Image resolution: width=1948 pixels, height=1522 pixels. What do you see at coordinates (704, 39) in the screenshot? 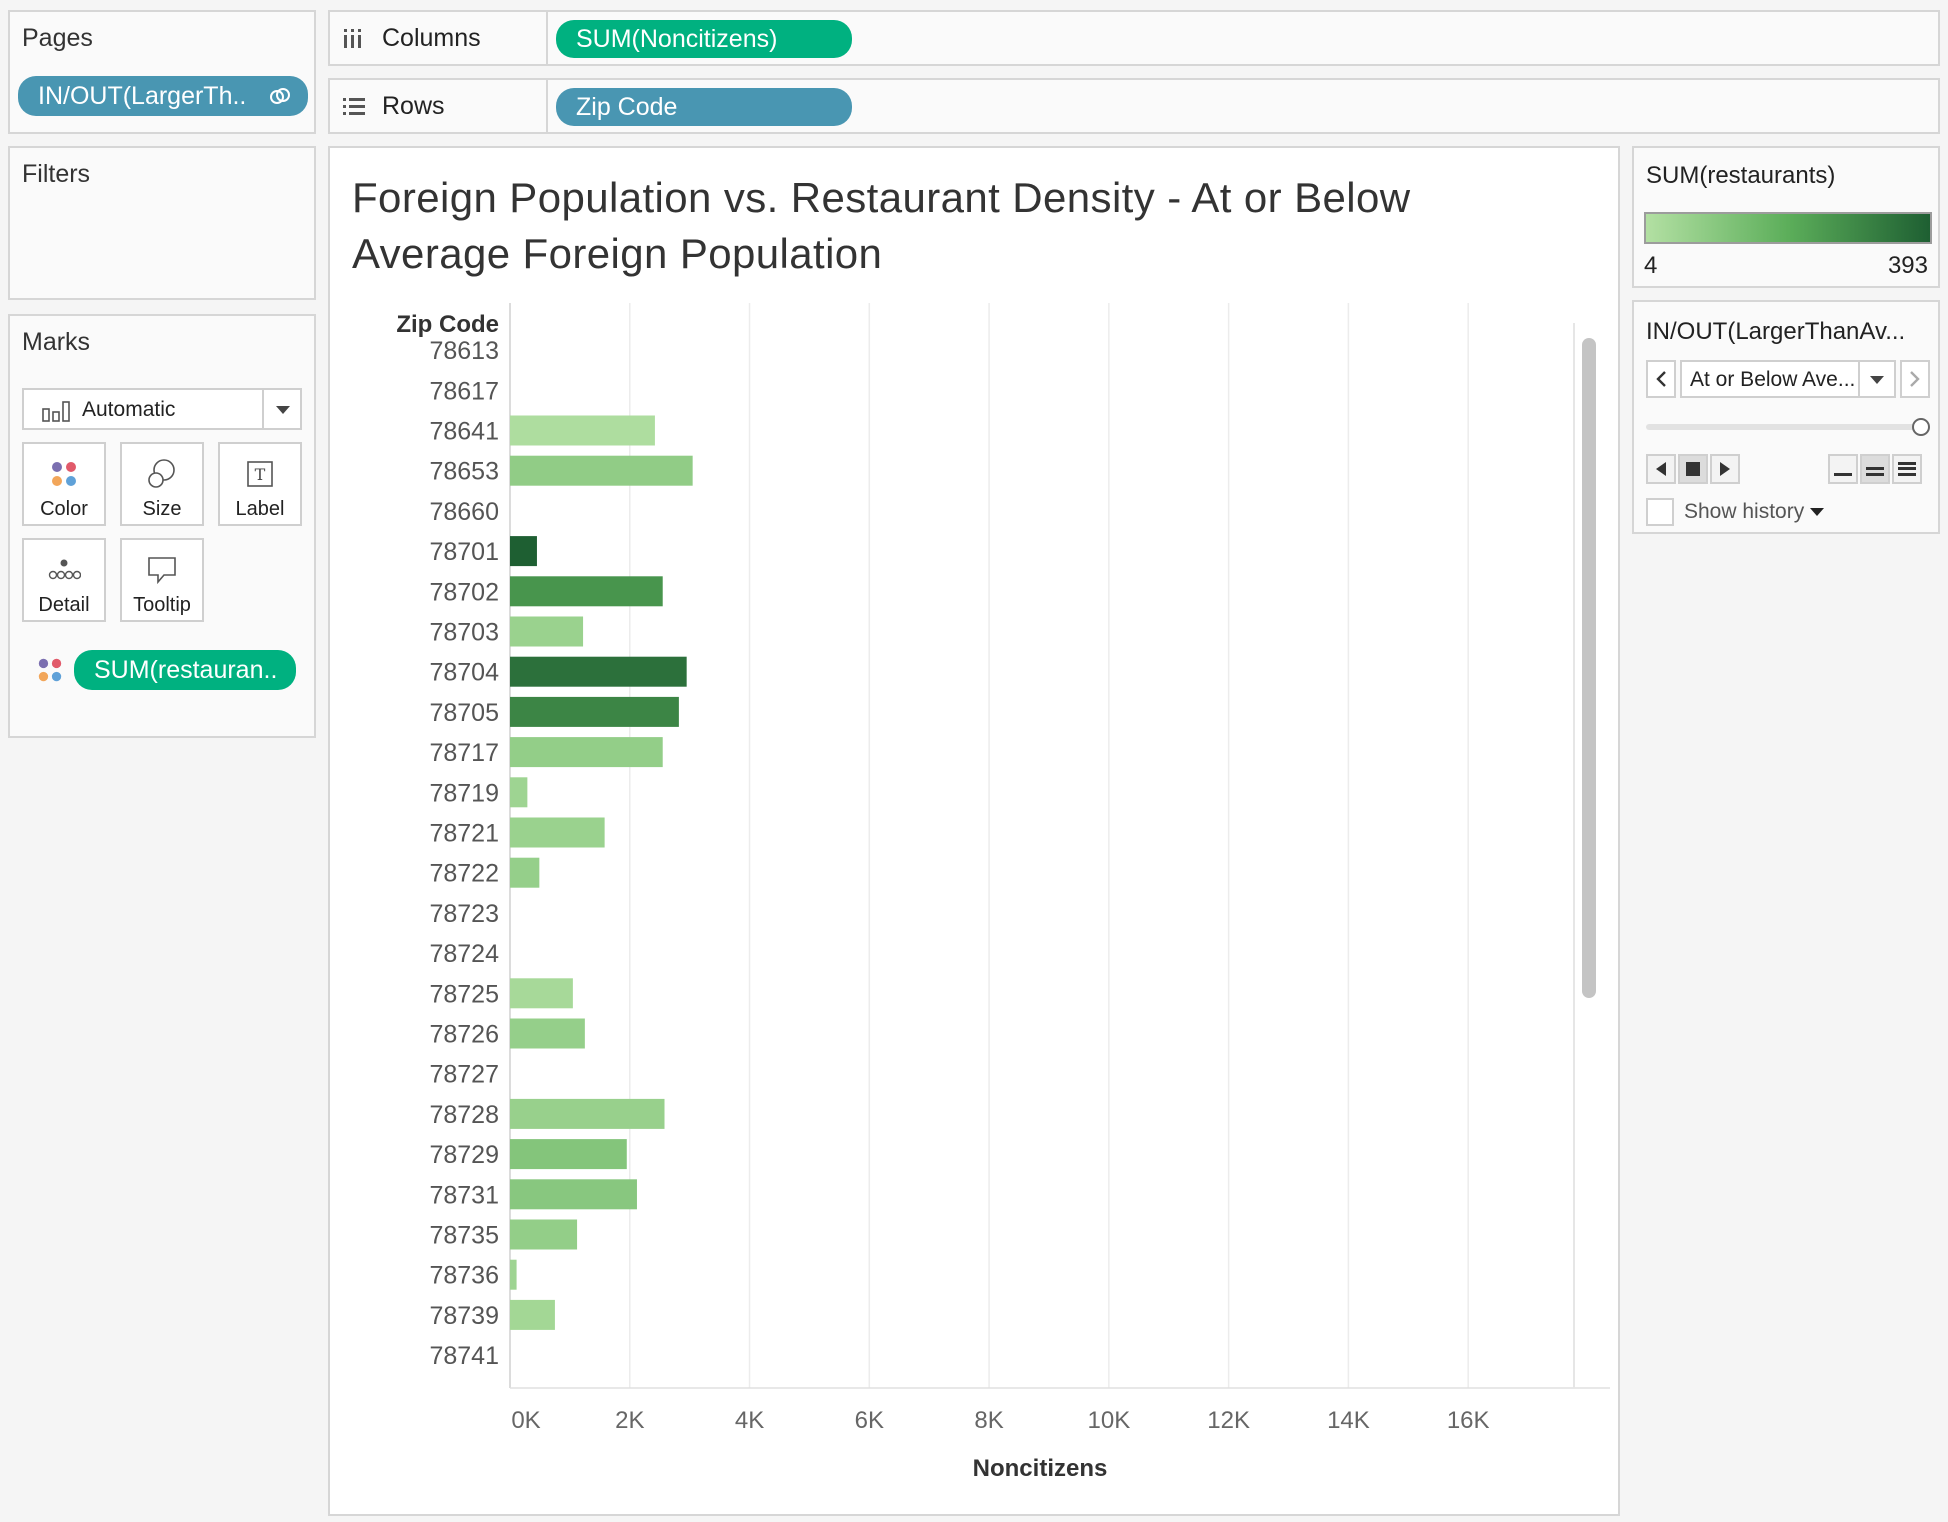
I see `noncitizens-column-pill: SUM(Noncitizens)` at bounding box center [704, 39].